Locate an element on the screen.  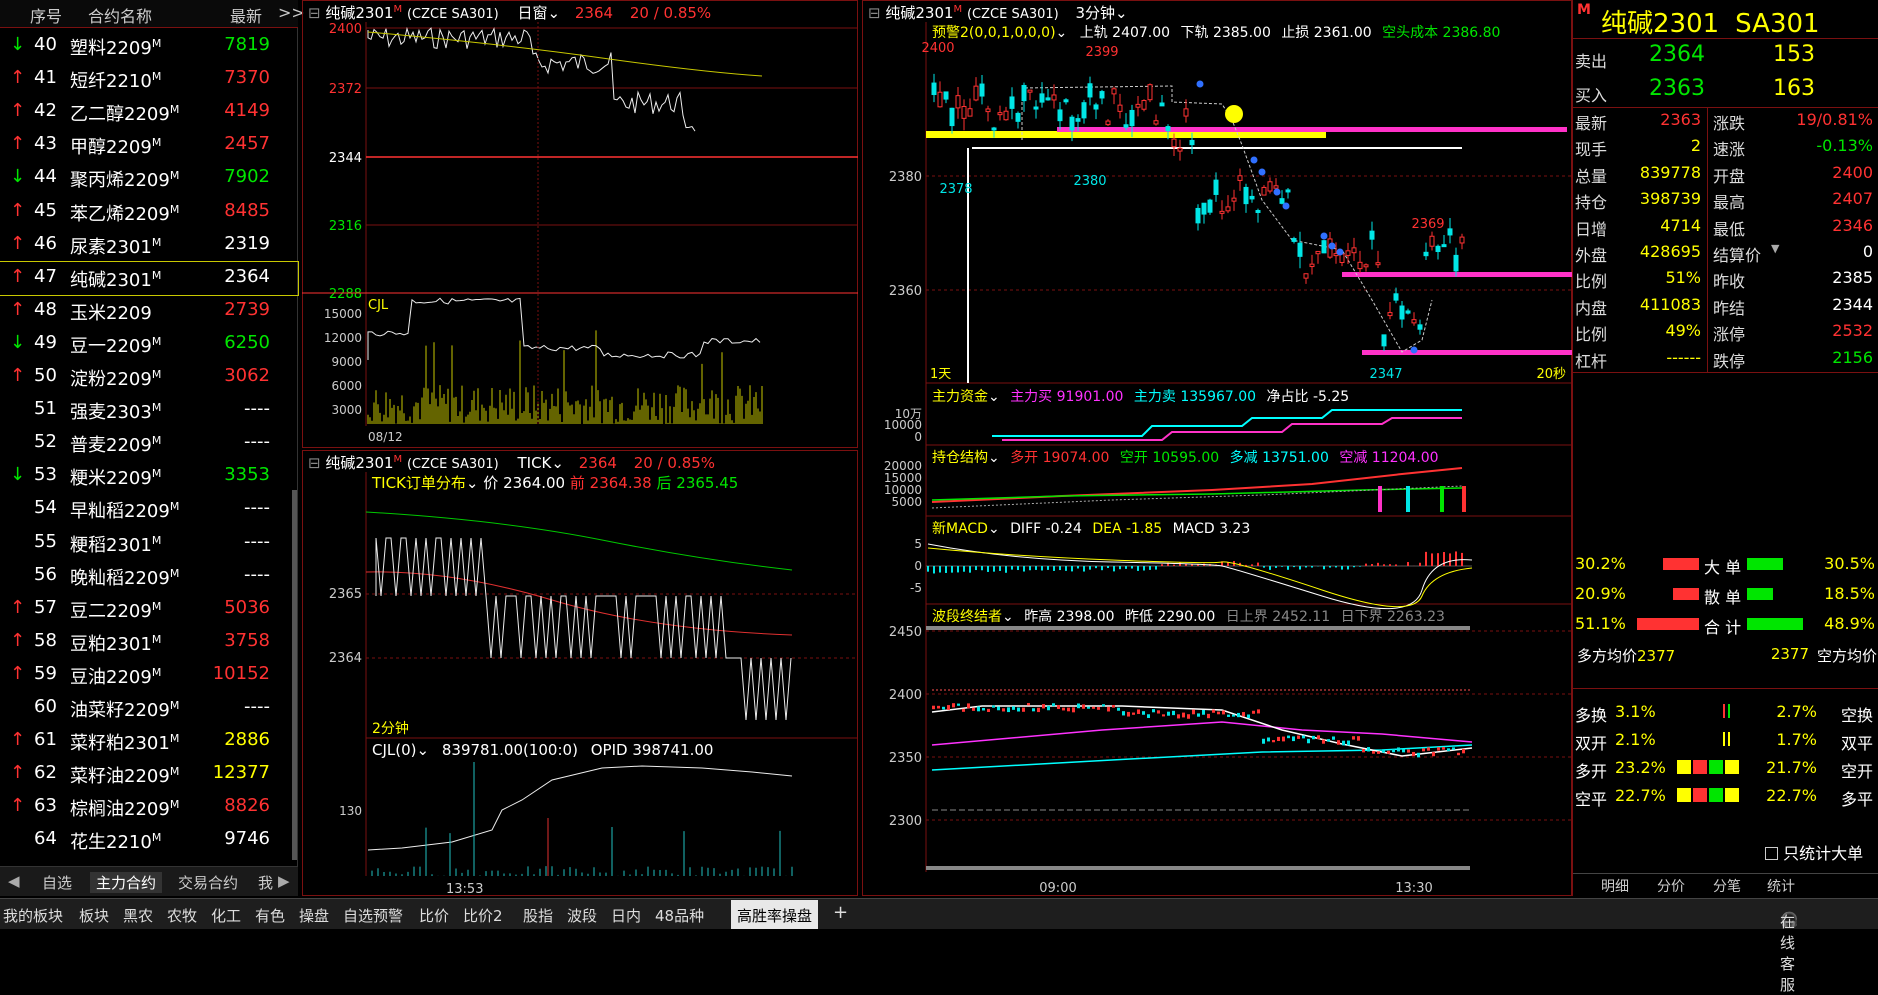
list-item: ↑ 46 尿素2301M 2319 is located at coordinates (149, 245).